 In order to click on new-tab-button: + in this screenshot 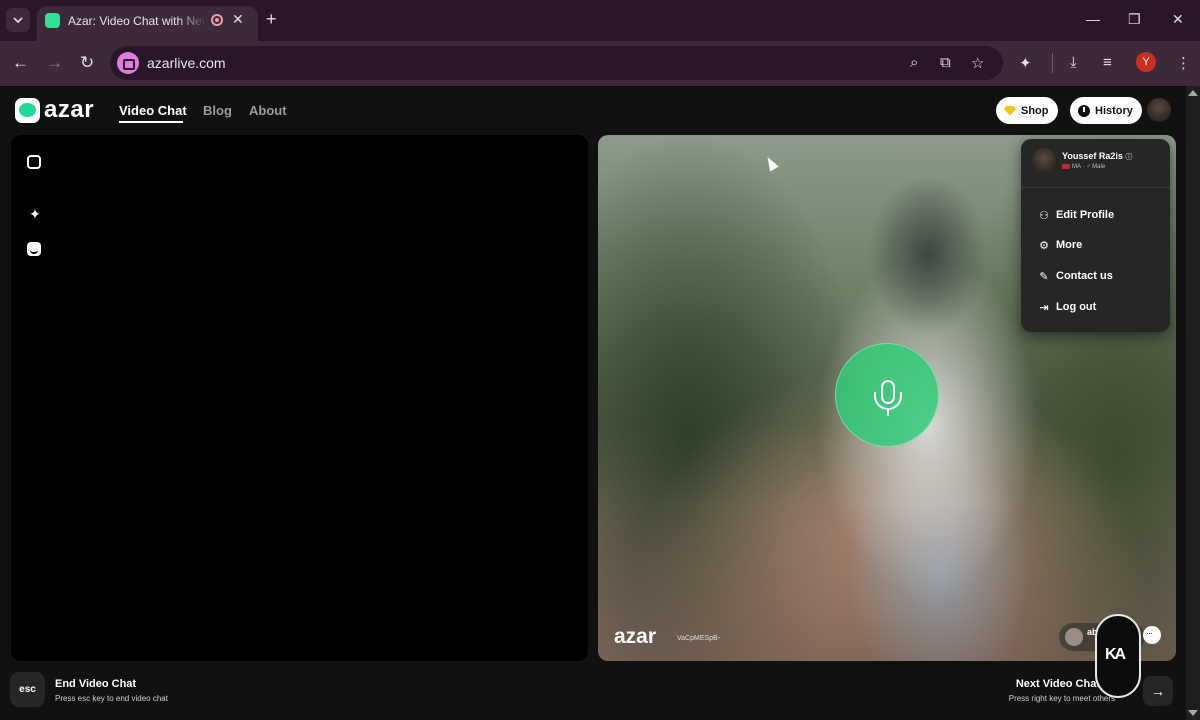, I will do `click(271, 19)`.